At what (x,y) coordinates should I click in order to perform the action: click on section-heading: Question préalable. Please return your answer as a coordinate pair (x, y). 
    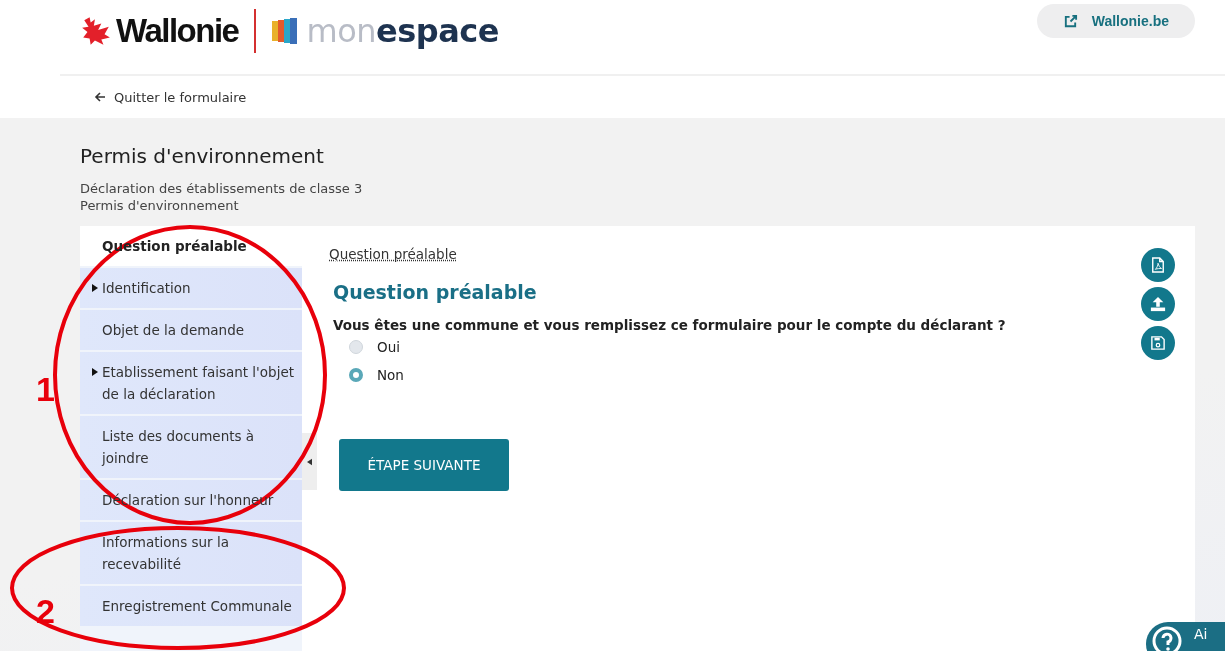
    Looking at the image, I should click on (435, 292).